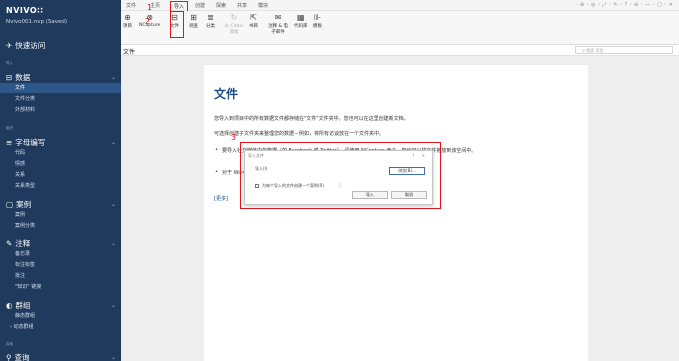 The height and width of the screenshot is (361, 679). What do you see at coordinates (299, 134) in the screenshot?
I see `folder-paragraph: 可选择创建子文件夹来整理您的数据－例如，将所有访谈放在一个文件夹中。` at bounding box center [299, 134].